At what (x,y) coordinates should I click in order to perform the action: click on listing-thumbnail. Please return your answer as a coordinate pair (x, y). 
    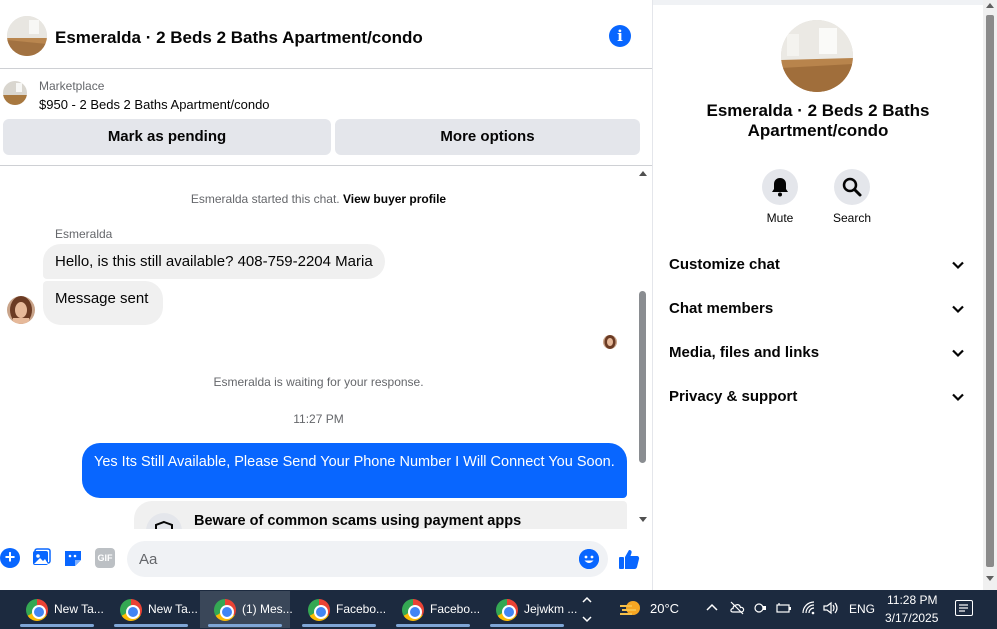
    Looking at the image, I should click on (15, 93).